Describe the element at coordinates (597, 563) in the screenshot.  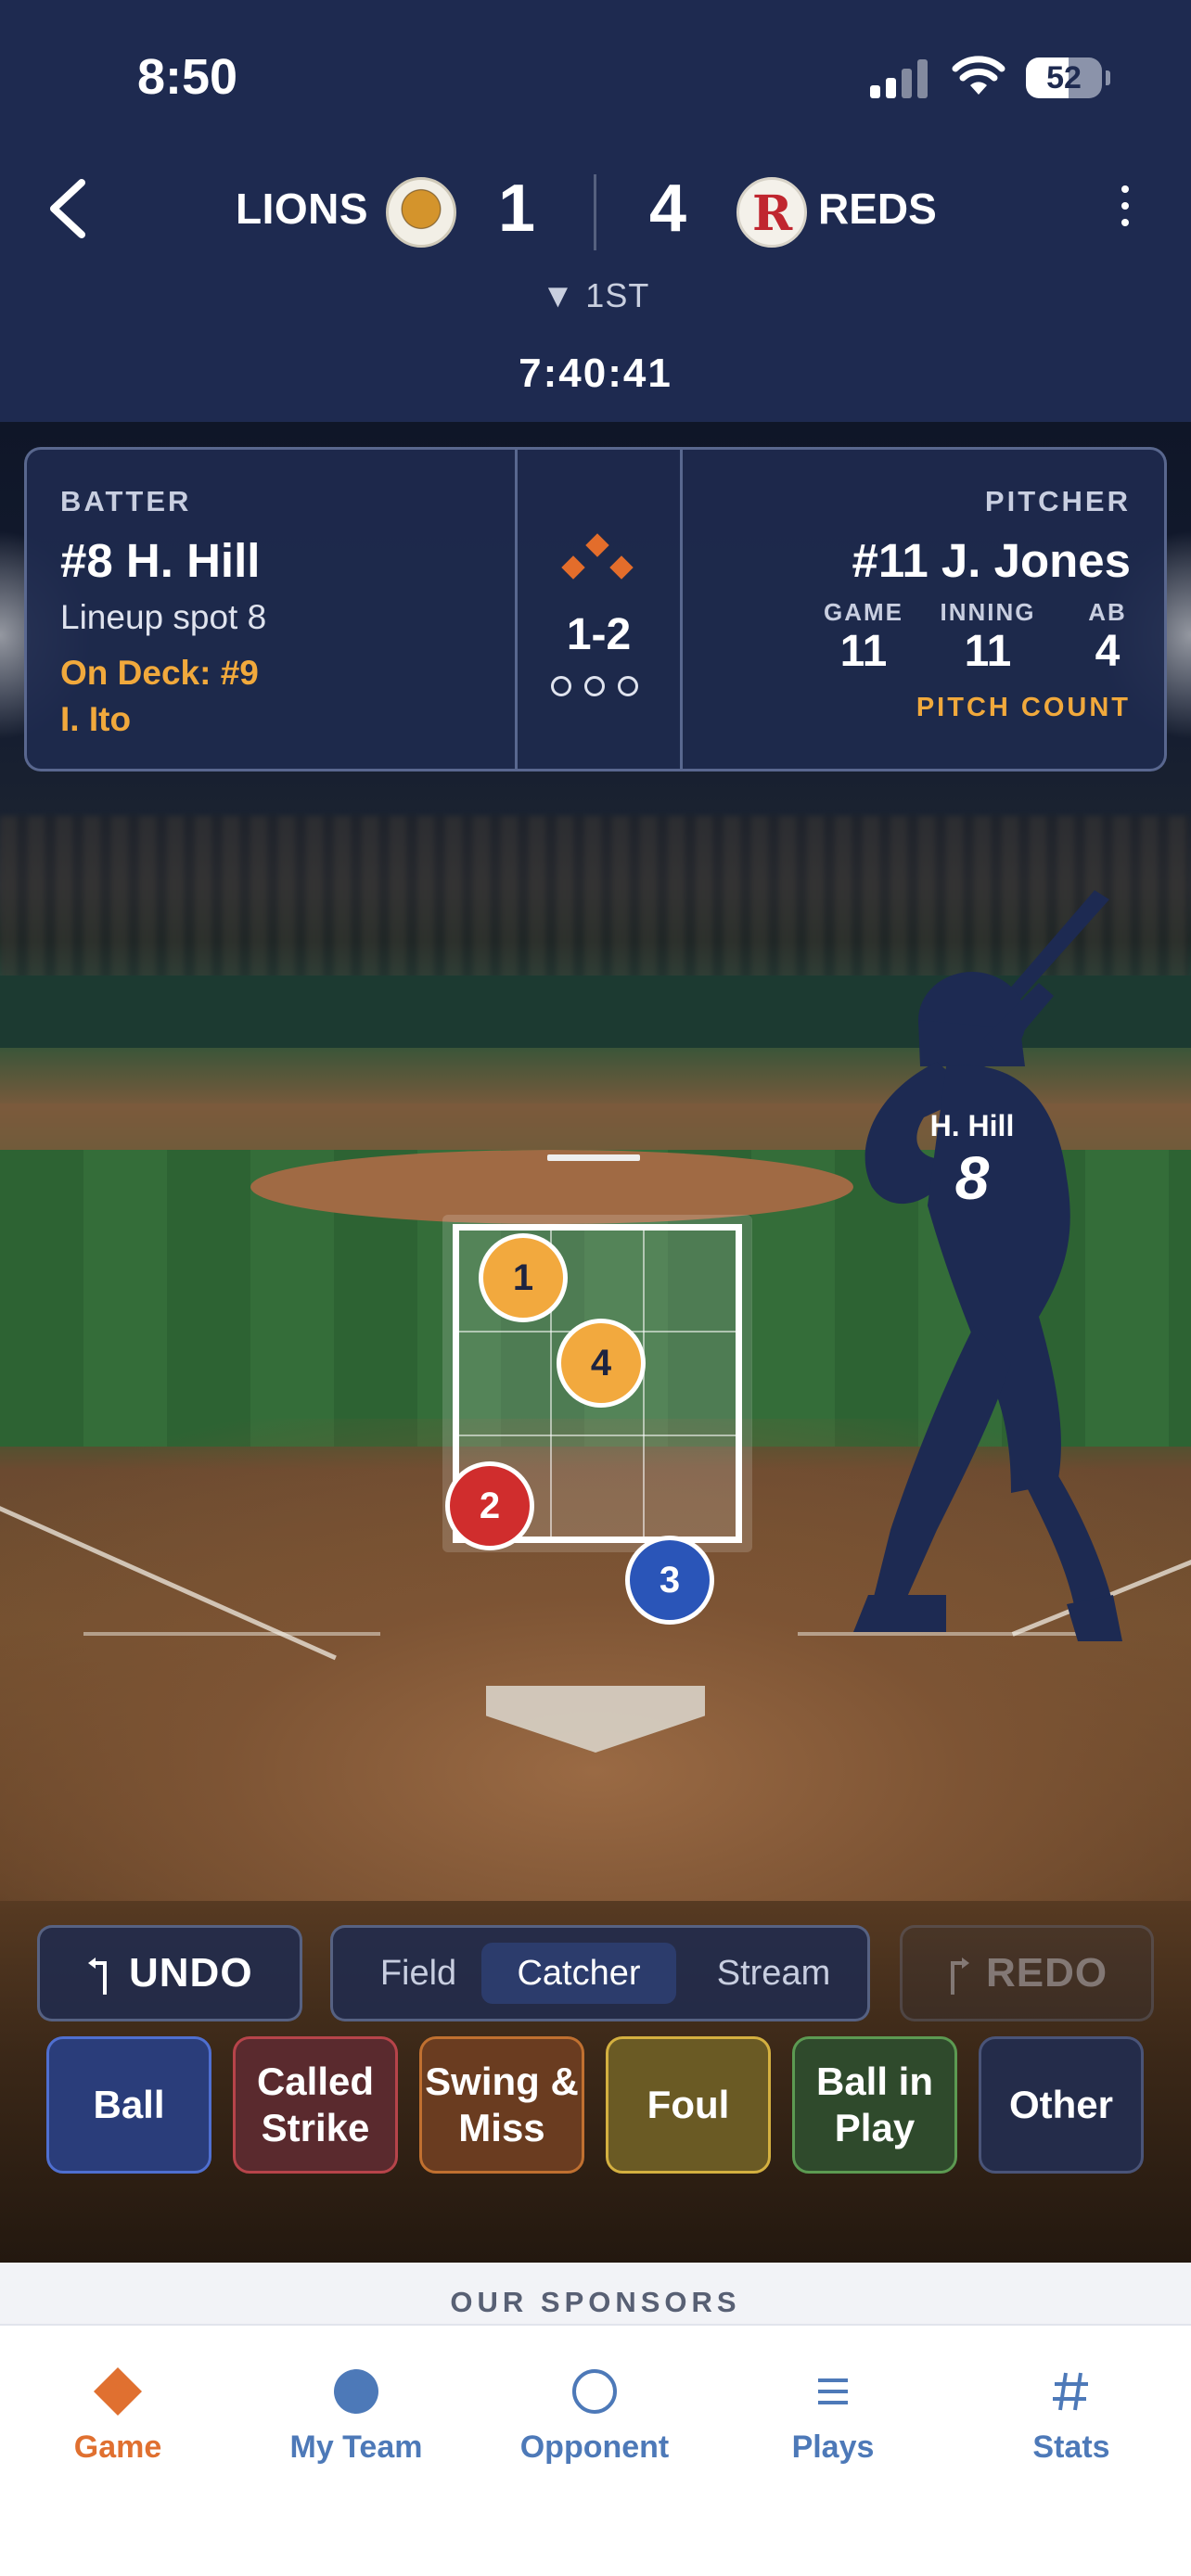
I see `bases-diamond-icon` at that location.